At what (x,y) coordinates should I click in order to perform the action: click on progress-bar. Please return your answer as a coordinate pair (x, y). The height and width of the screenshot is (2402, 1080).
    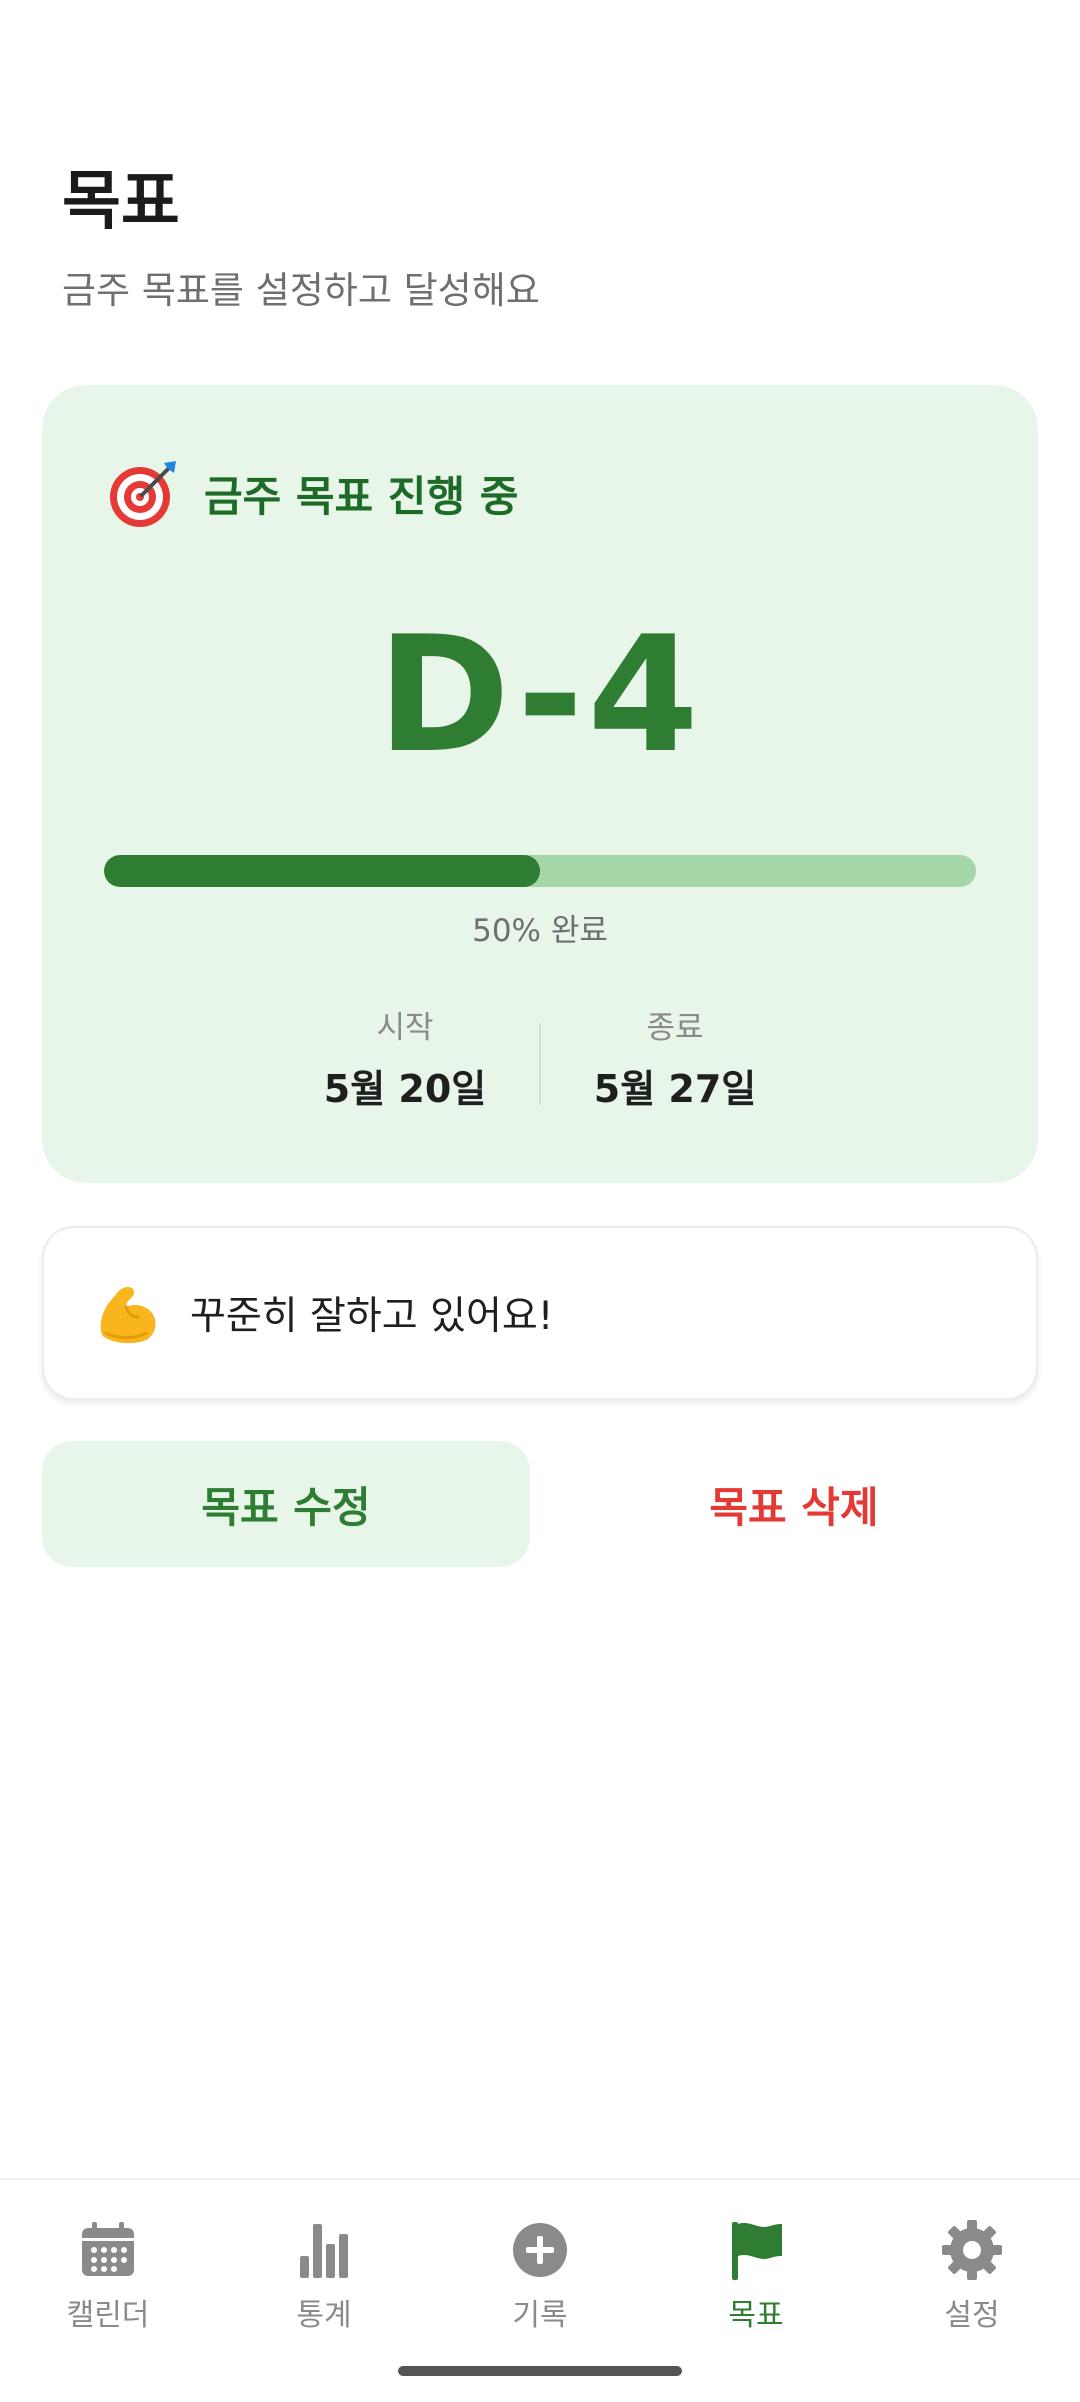
    Looking at the image, I should click on (540, 871).